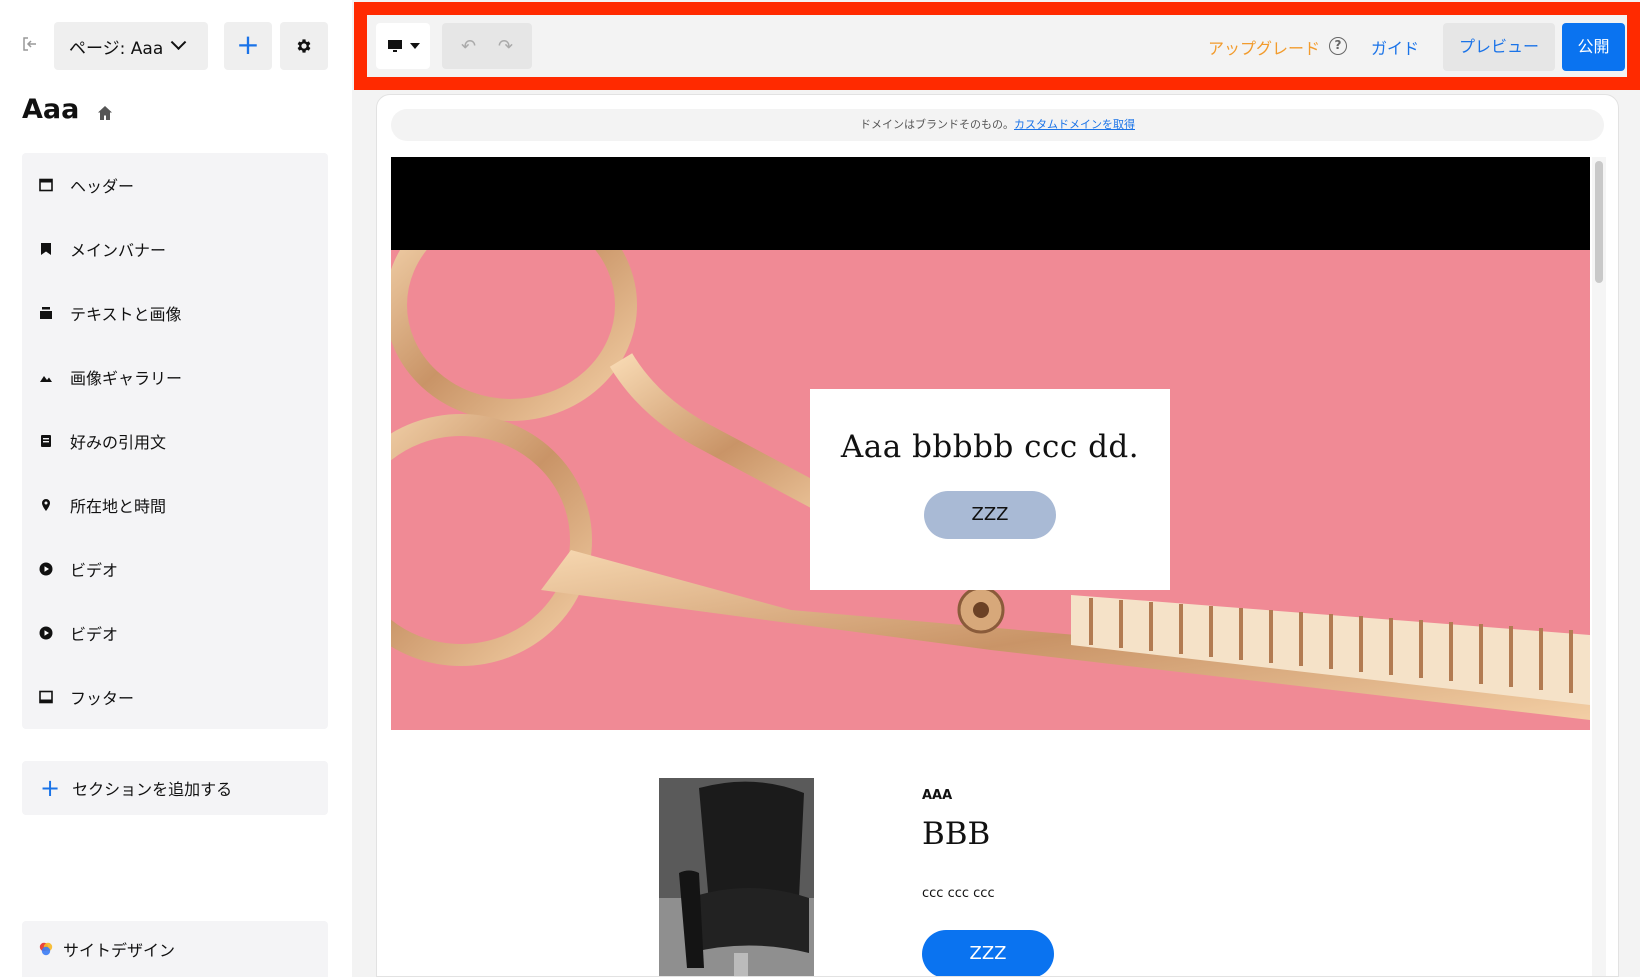 The height and width of the screenshot is (977, 1640). I want to click on site-design-label: サイトデザイン, so click(119, 950).